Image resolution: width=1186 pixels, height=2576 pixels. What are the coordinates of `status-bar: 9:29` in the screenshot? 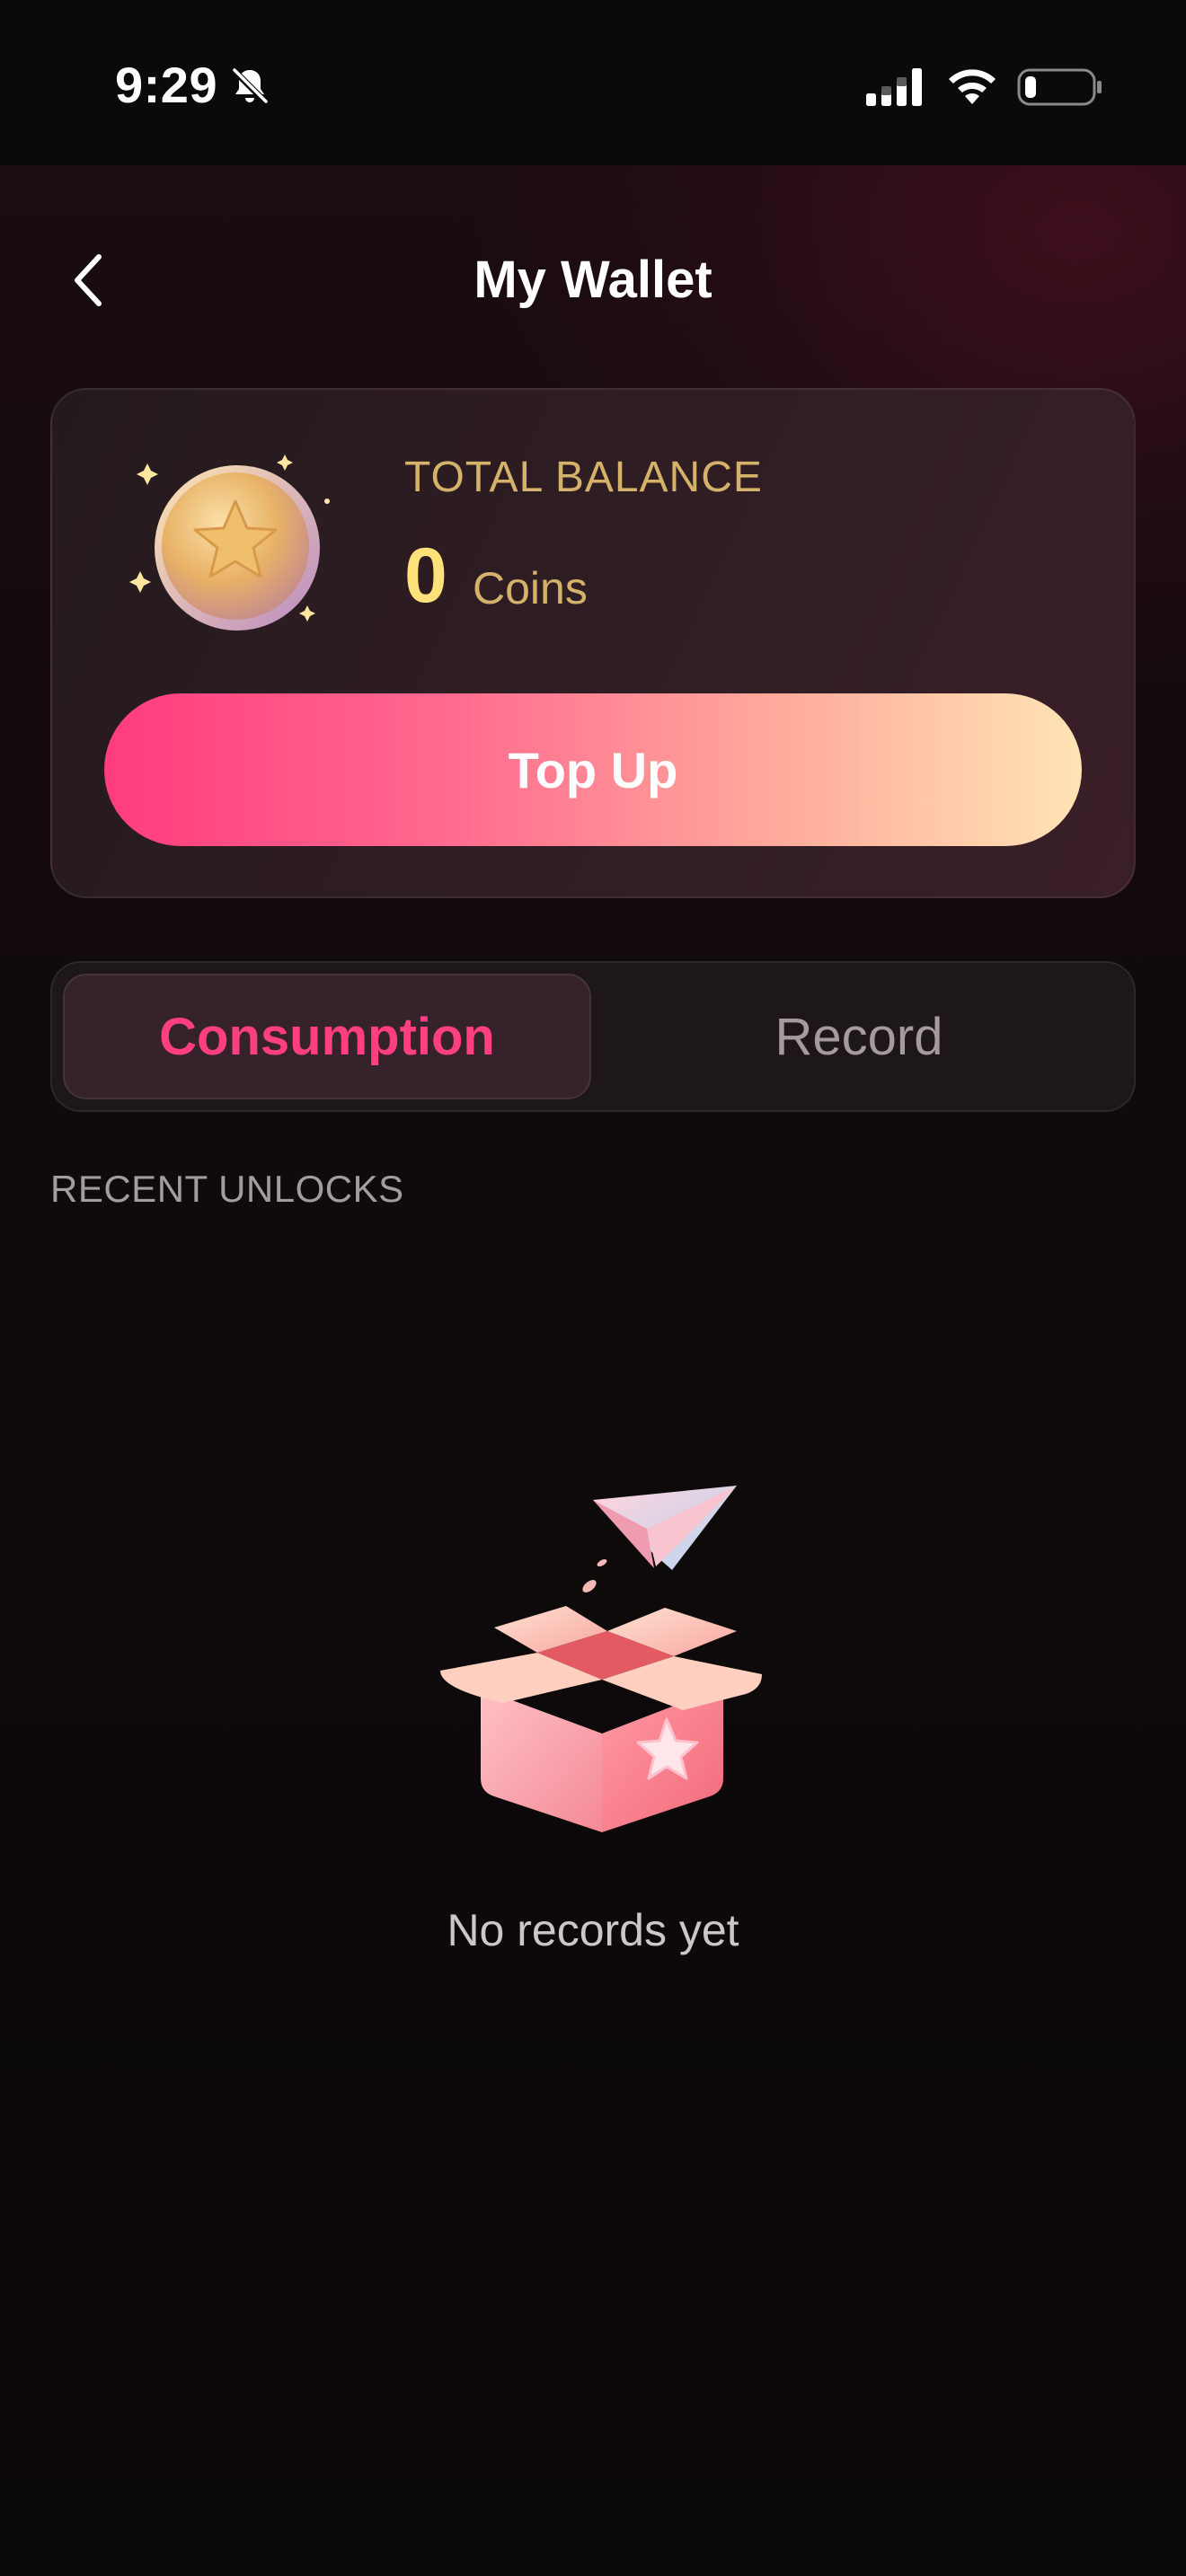 It's located at (593, 82).